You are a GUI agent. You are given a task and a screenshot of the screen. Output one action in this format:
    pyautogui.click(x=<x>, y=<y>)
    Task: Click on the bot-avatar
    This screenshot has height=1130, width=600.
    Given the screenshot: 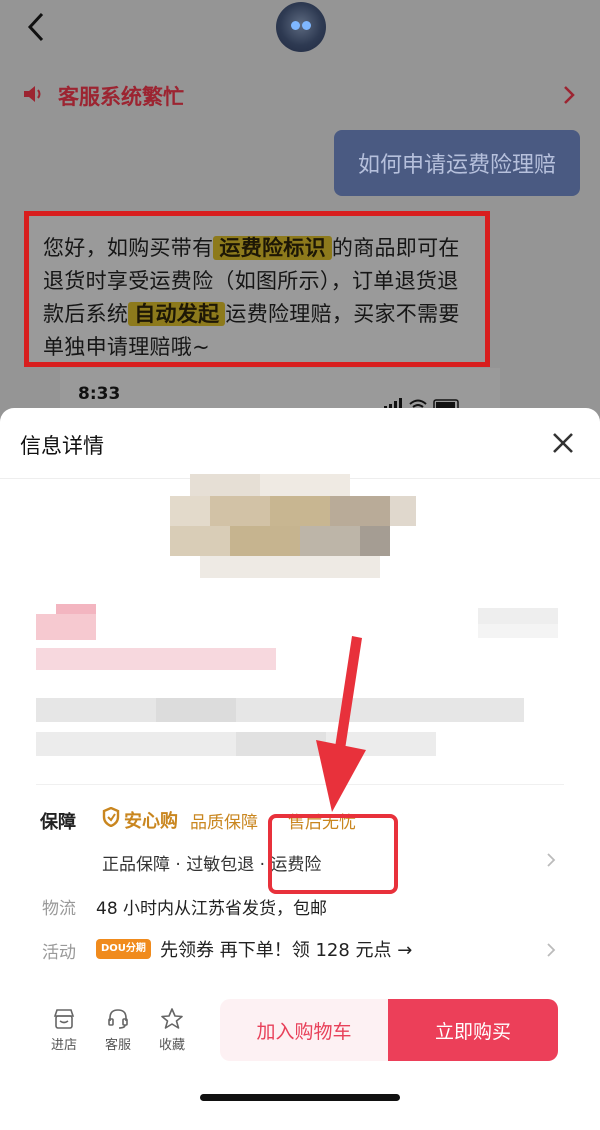 What is the action you would take?
    pyautogui.click(x=301, y=27)
    